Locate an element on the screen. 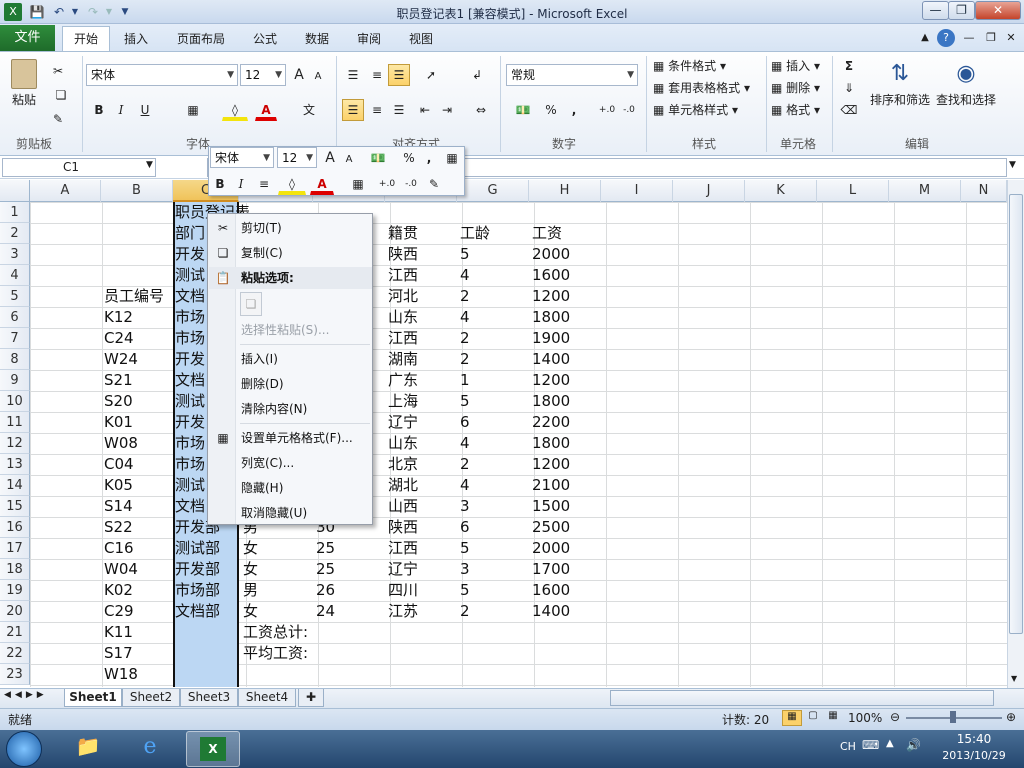 Image resolution: width=1024 pixels, height=768 pixels. cell-C9: 文档 is located at coordinates (190, 380).